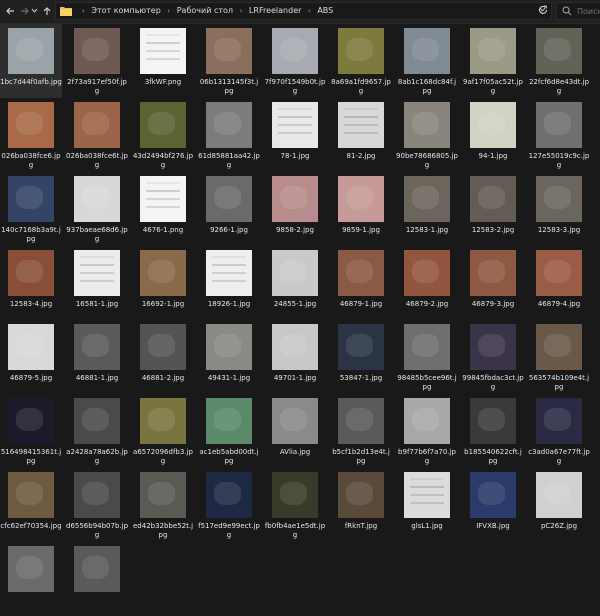 The image size is (600, 616). I want to click on file-item: fb0fb4ae1e5dt.jpg, so click(295, 505).